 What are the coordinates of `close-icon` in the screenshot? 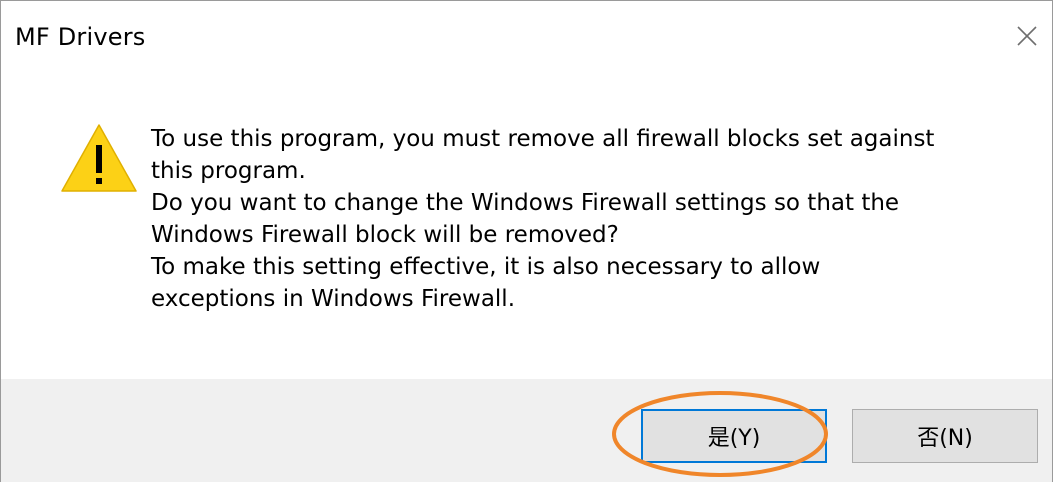 It's located at (1027, 36).